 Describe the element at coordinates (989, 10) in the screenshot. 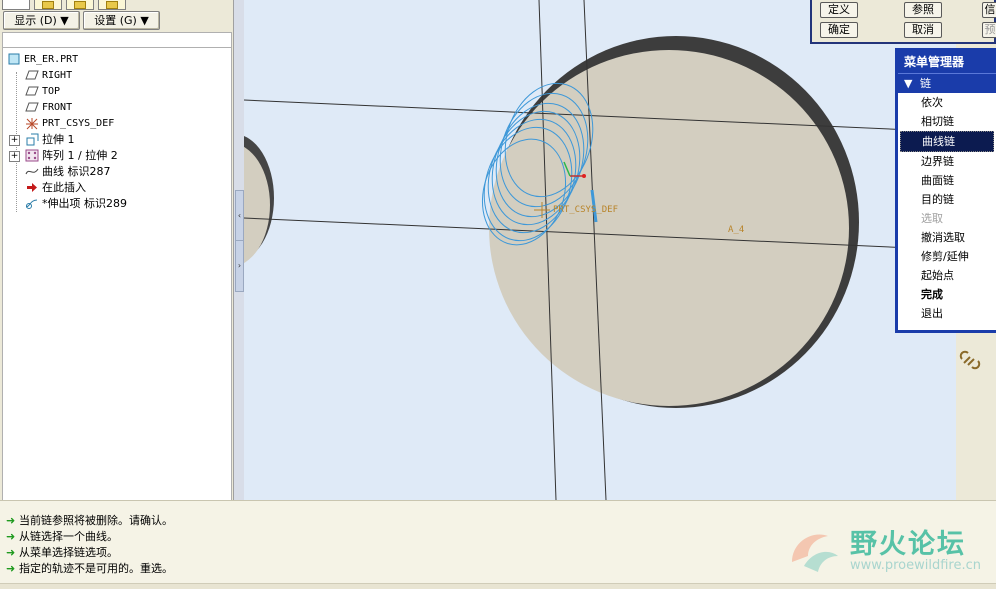

I see `info-button: 信` at that location.